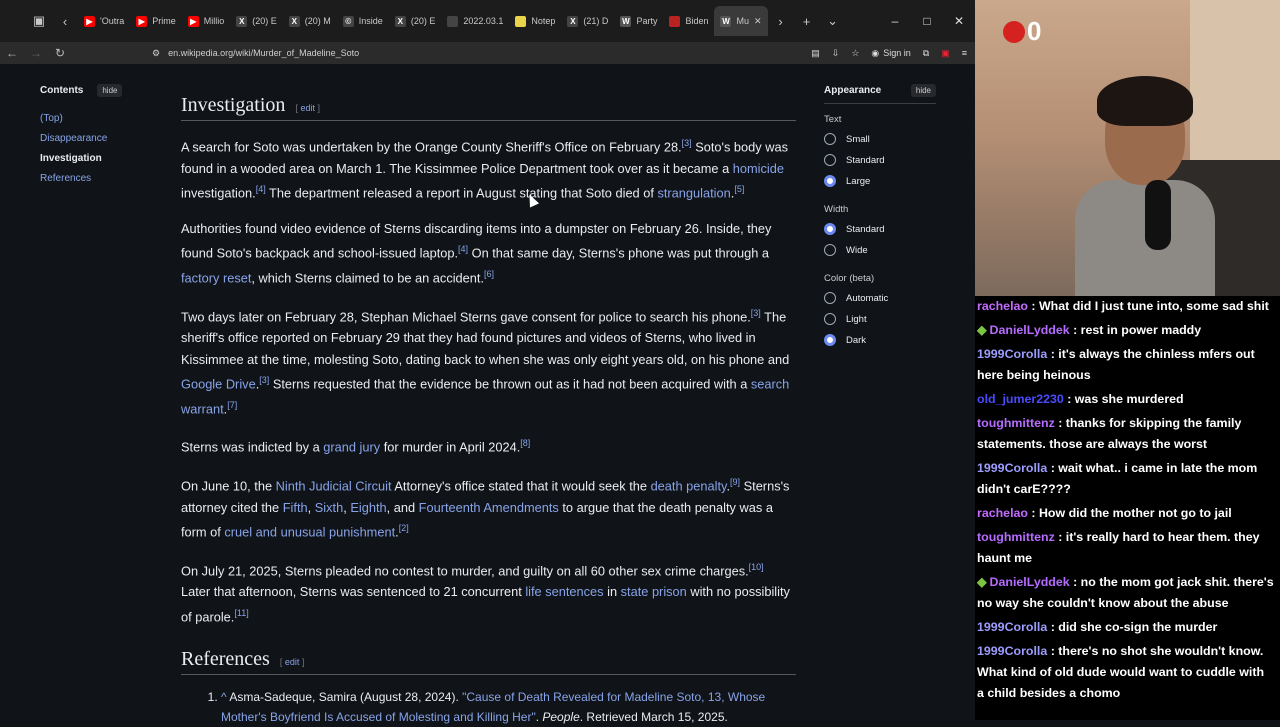  What do you see at coordinates (689, 485) in the screenshot?
I see `link-death-penalty: death penalty` at bounding box center [689, 485].